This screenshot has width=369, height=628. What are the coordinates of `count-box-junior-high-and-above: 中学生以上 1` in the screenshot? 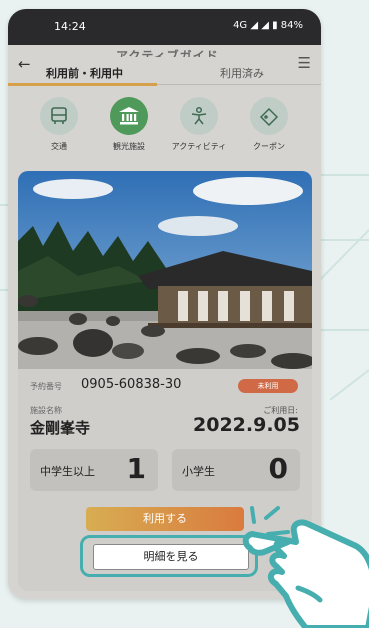 It's located at (94, 470).